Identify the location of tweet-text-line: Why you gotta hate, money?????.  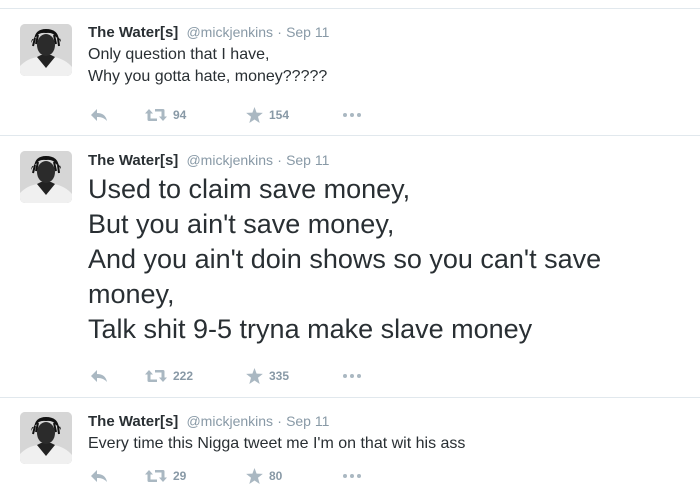
(208, 76).